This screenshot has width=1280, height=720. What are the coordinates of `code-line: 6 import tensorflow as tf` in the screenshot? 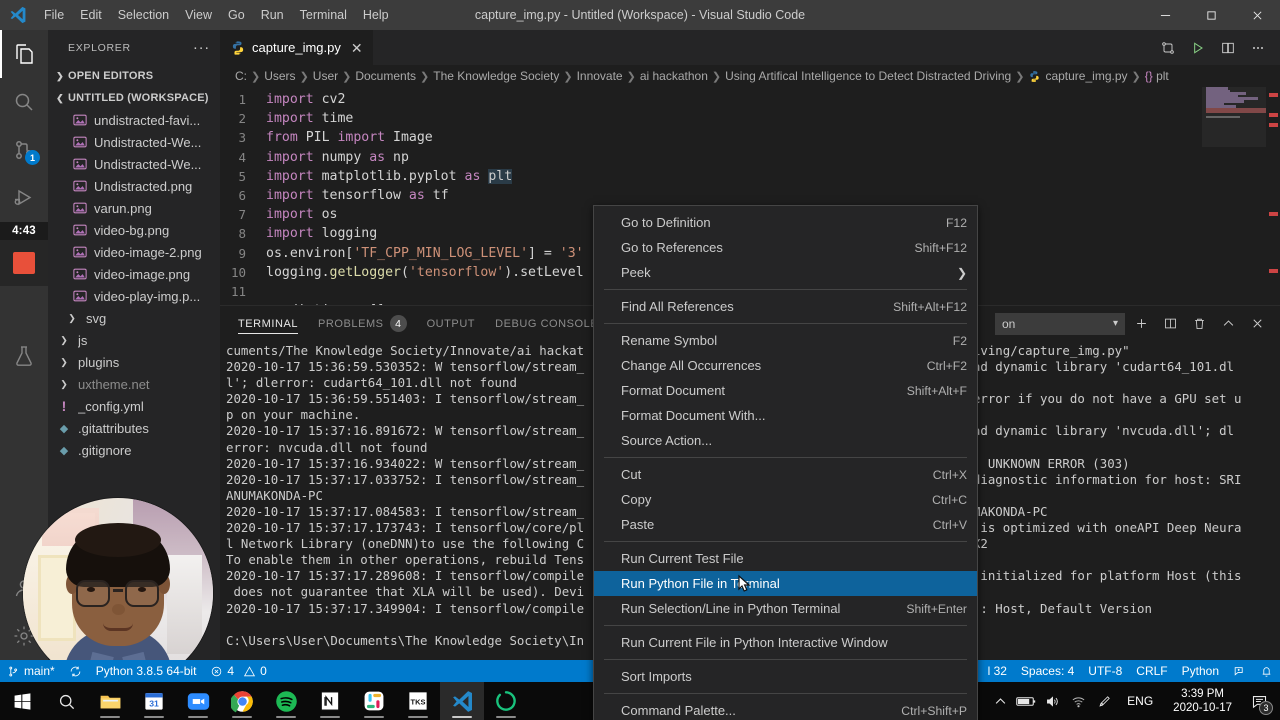 It's located at (711, 195).